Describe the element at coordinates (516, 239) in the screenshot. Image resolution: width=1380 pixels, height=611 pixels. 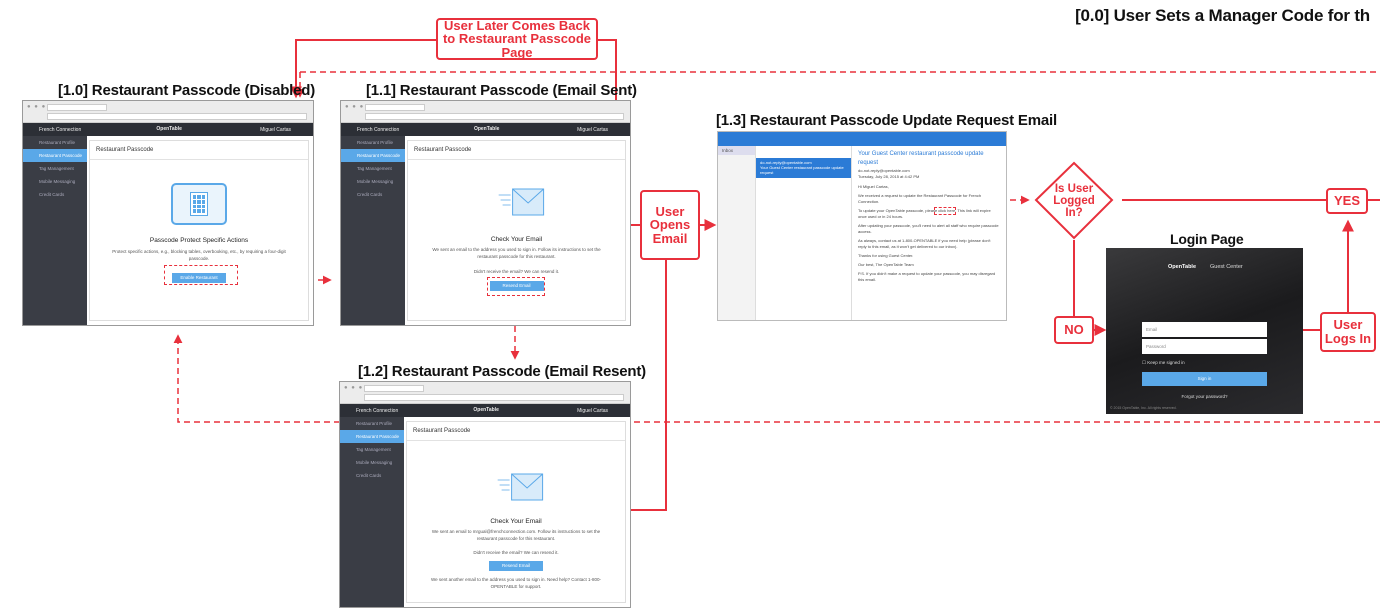
I see `s11-heading: Check Your Email` at that location.